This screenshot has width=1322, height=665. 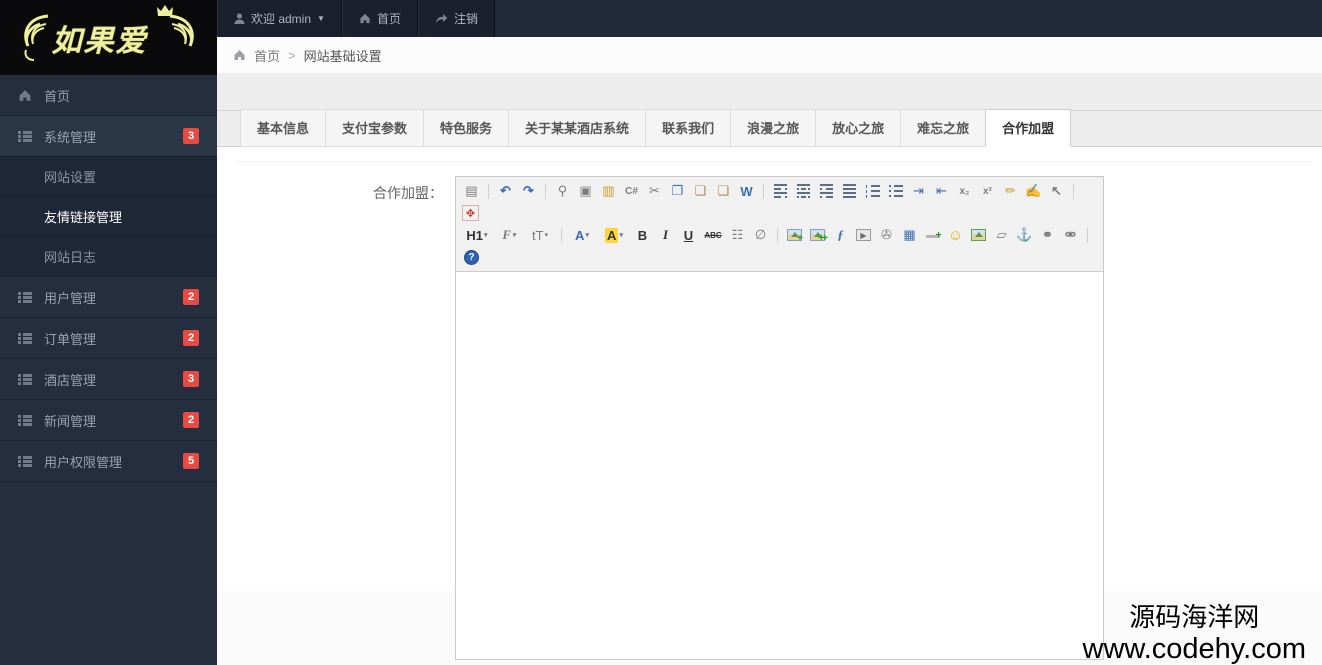 I want to click on font-size-select-icon: tT ▾, so click(x=540, y=235).